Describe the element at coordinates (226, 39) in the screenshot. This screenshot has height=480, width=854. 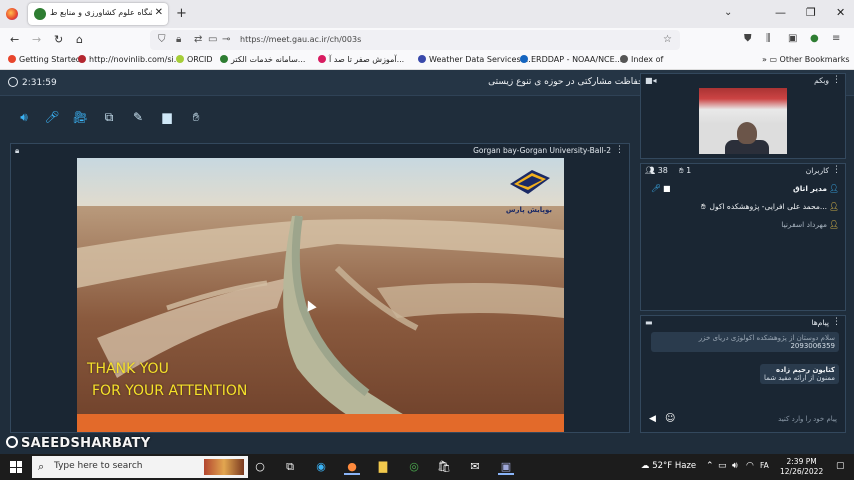
I see `key-icon: ⊸` at that location.